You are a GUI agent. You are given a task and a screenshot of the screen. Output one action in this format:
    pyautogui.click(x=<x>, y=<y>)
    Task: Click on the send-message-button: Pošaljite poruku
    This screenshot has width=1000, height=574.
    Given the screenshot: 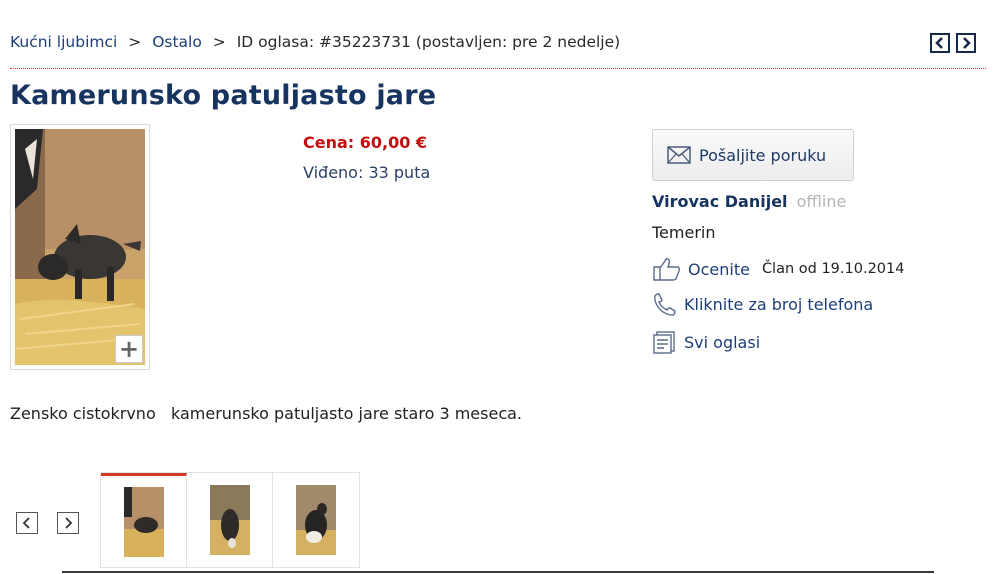 What is the action you would take?
    pyautogui.click(x=753, y=155)
    